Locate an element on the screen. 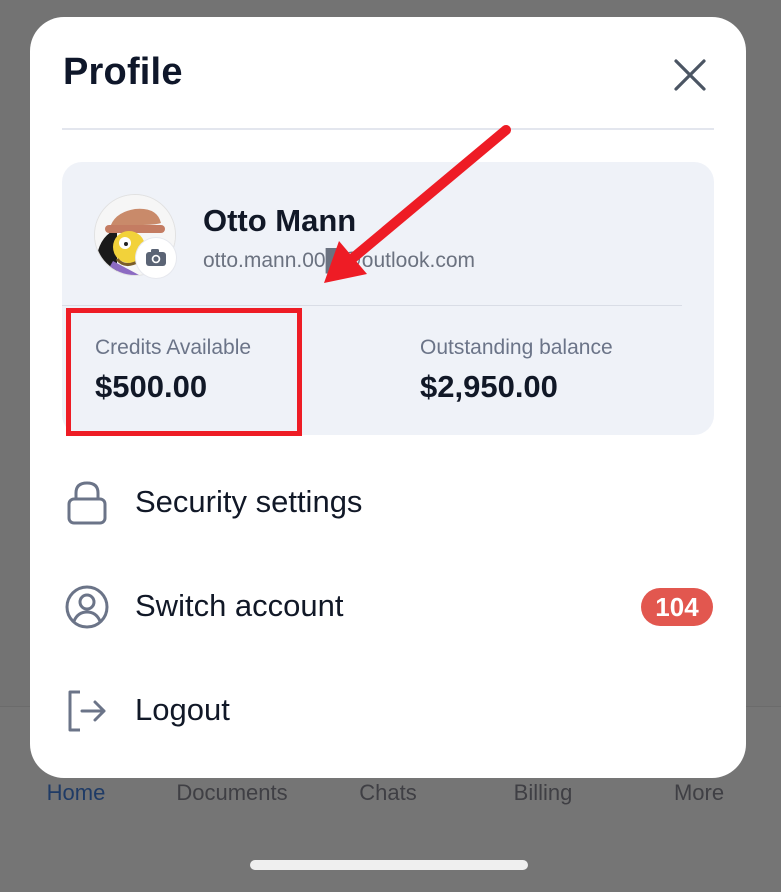 The image size is (781, 892). tab-chats: Chats is located at coordinates (387, 793).